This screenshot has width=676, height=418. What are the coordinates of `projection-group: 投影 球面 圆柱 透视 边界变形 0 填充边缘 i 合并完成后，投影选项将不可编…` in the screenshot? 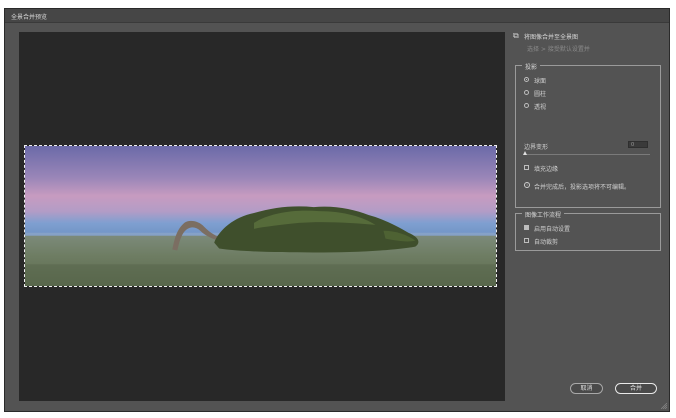 It's located at (588, 135).